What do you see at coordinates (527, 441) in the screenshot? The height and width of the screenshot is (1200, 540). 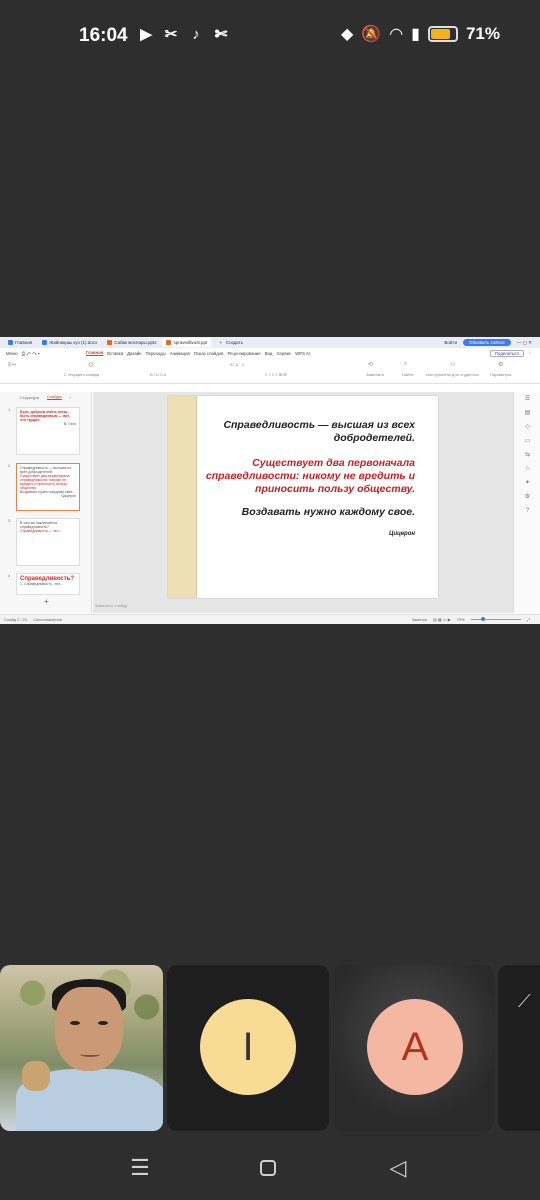 I see `comment-icon: ▭` at bounding box center [527, 441].